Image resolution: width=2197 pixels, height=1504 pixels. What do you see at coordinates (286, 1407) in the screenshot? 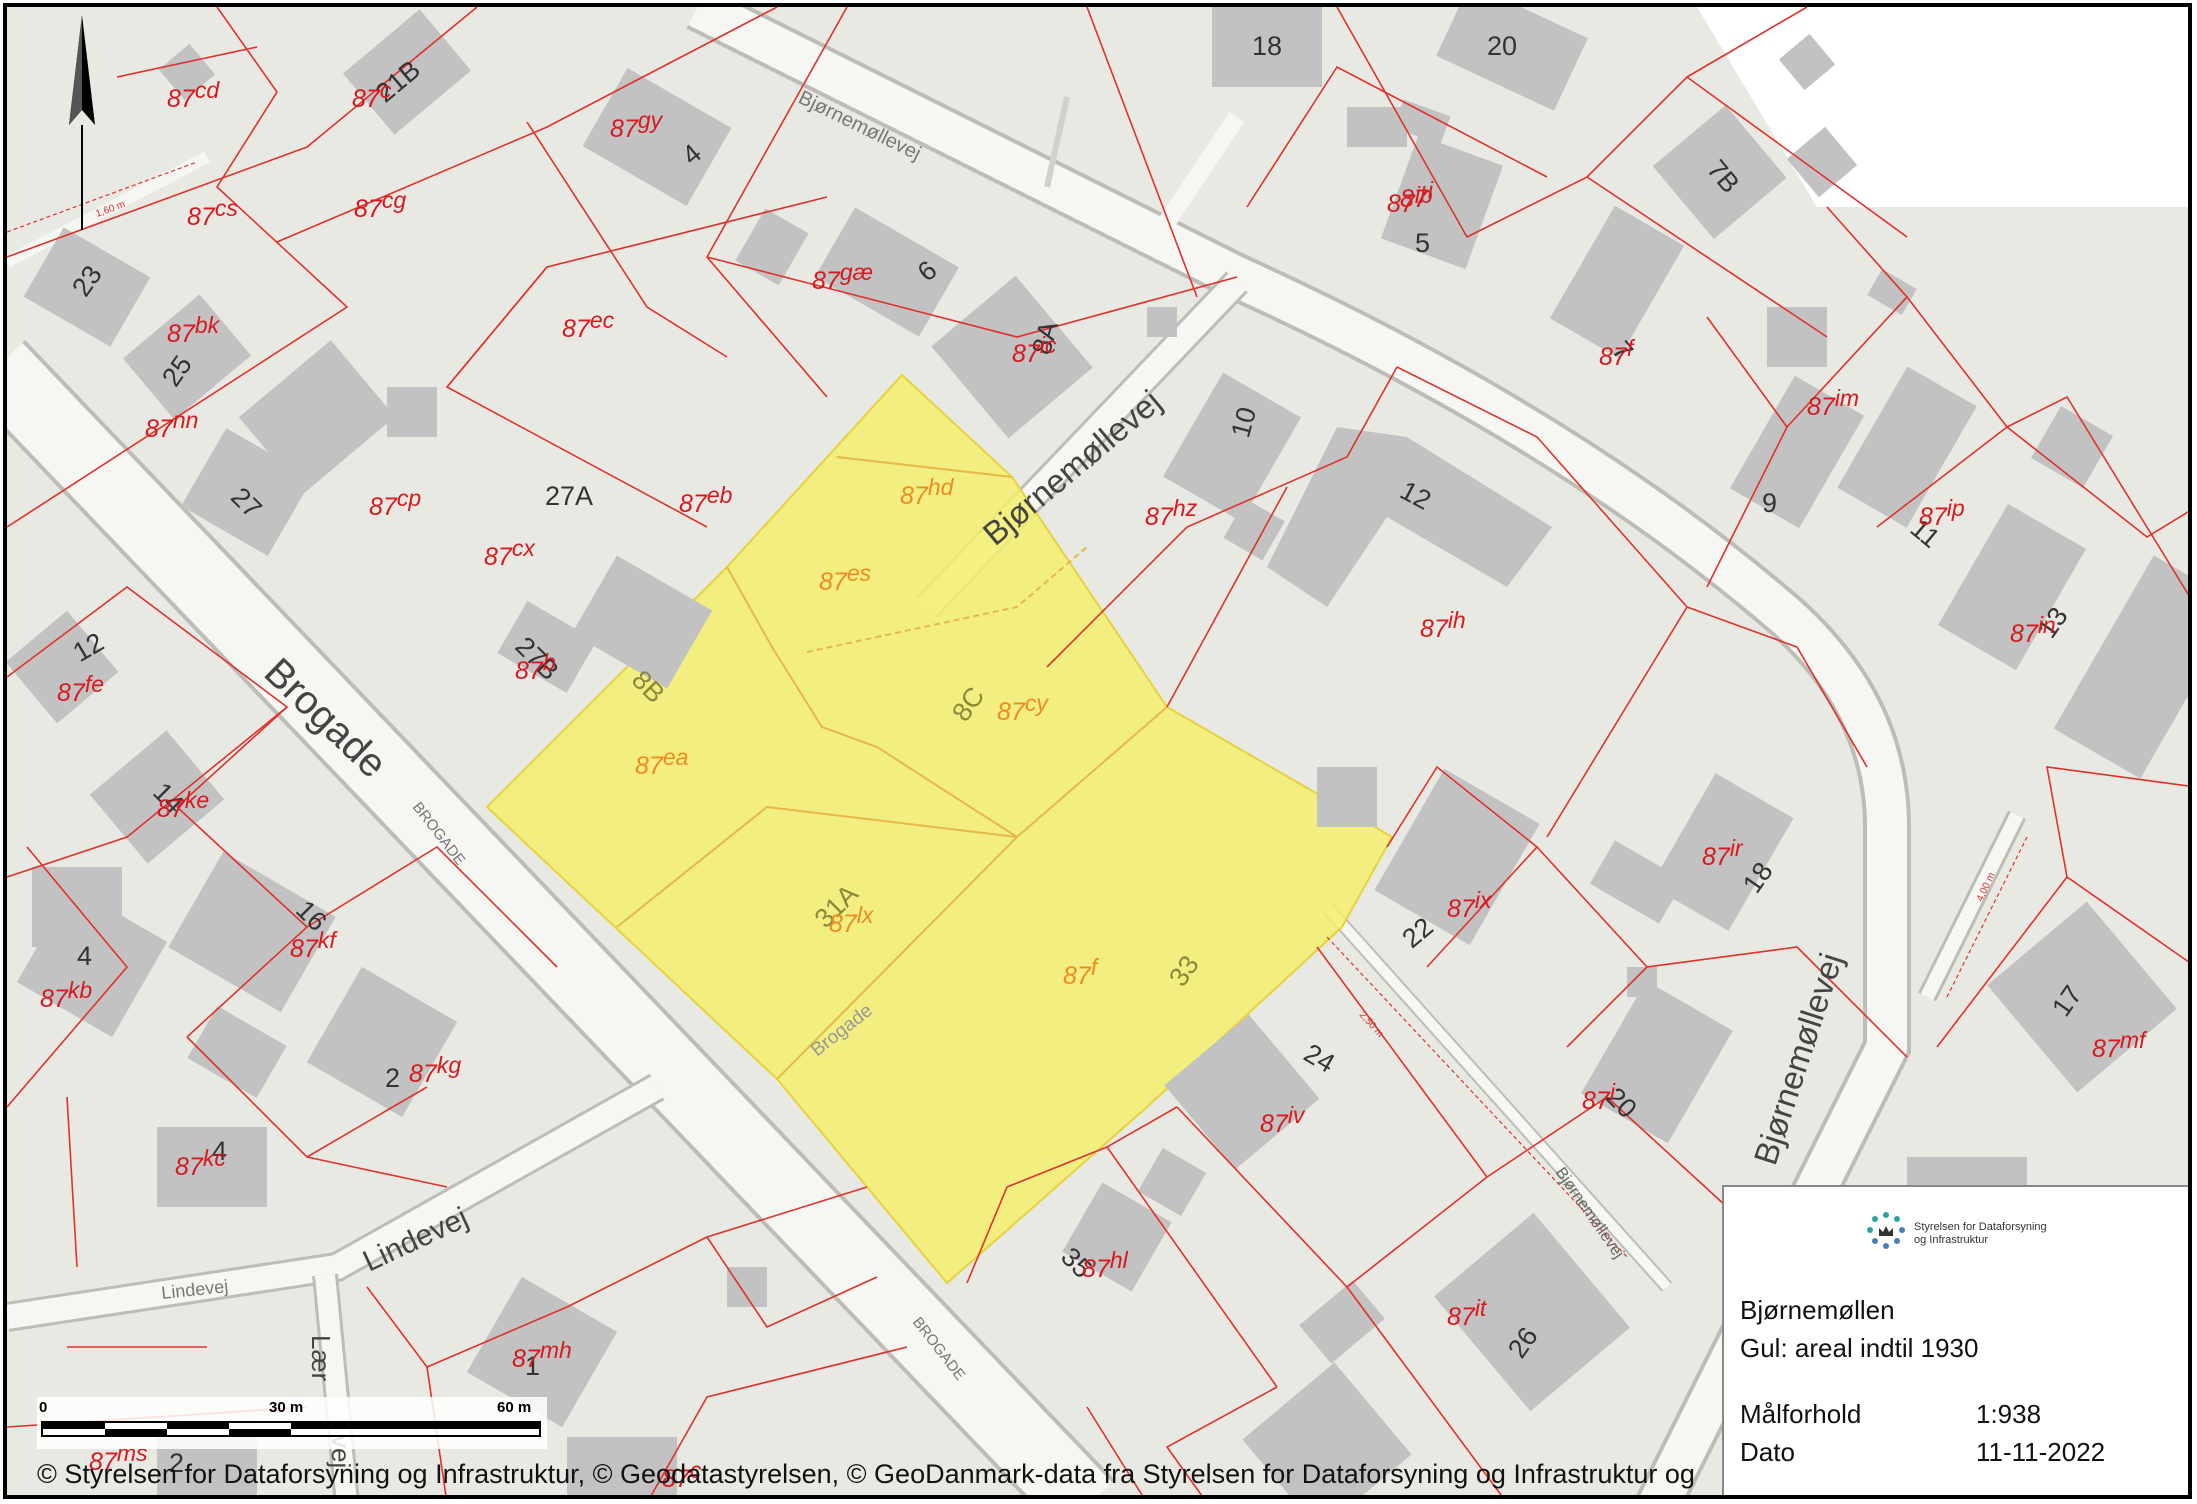
I see `scale-tick-30m: 30 m` at bounding box center [286, 1407].